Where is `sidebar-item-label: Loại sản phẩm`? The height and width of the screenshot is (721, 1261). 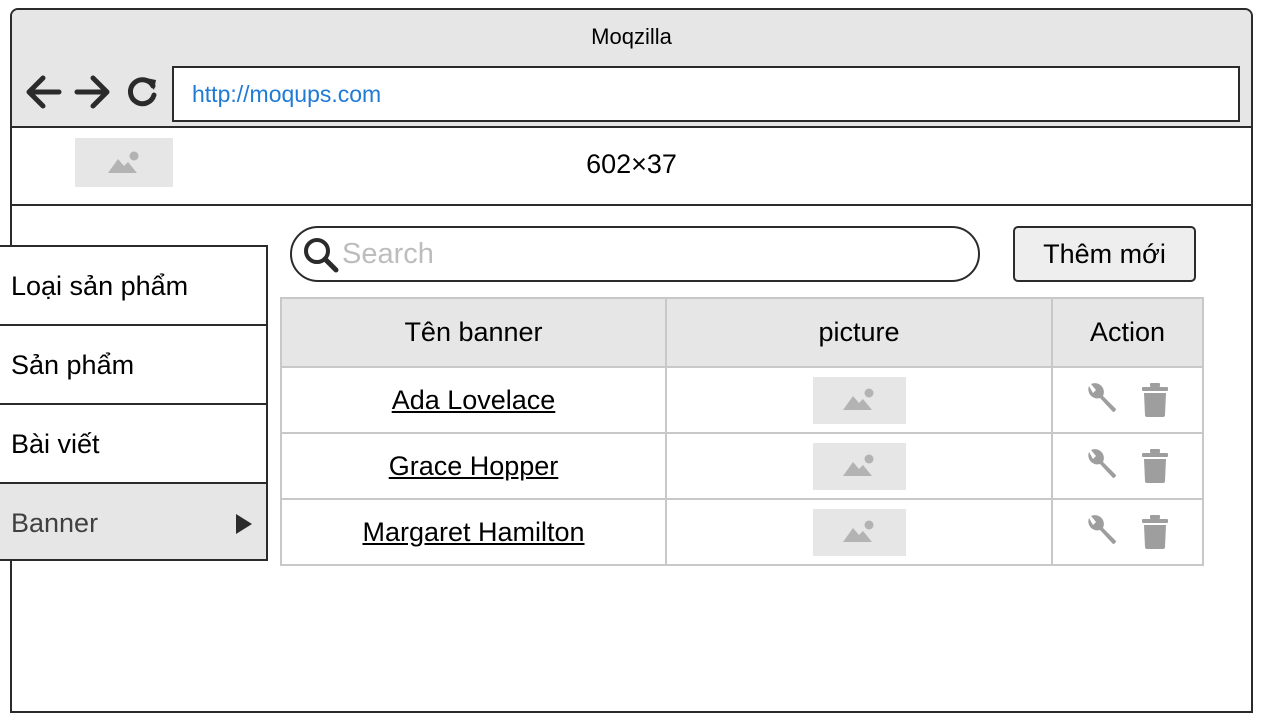
sidebar-item-label: Loại sản phẩm is located at coordinates (100, 286).